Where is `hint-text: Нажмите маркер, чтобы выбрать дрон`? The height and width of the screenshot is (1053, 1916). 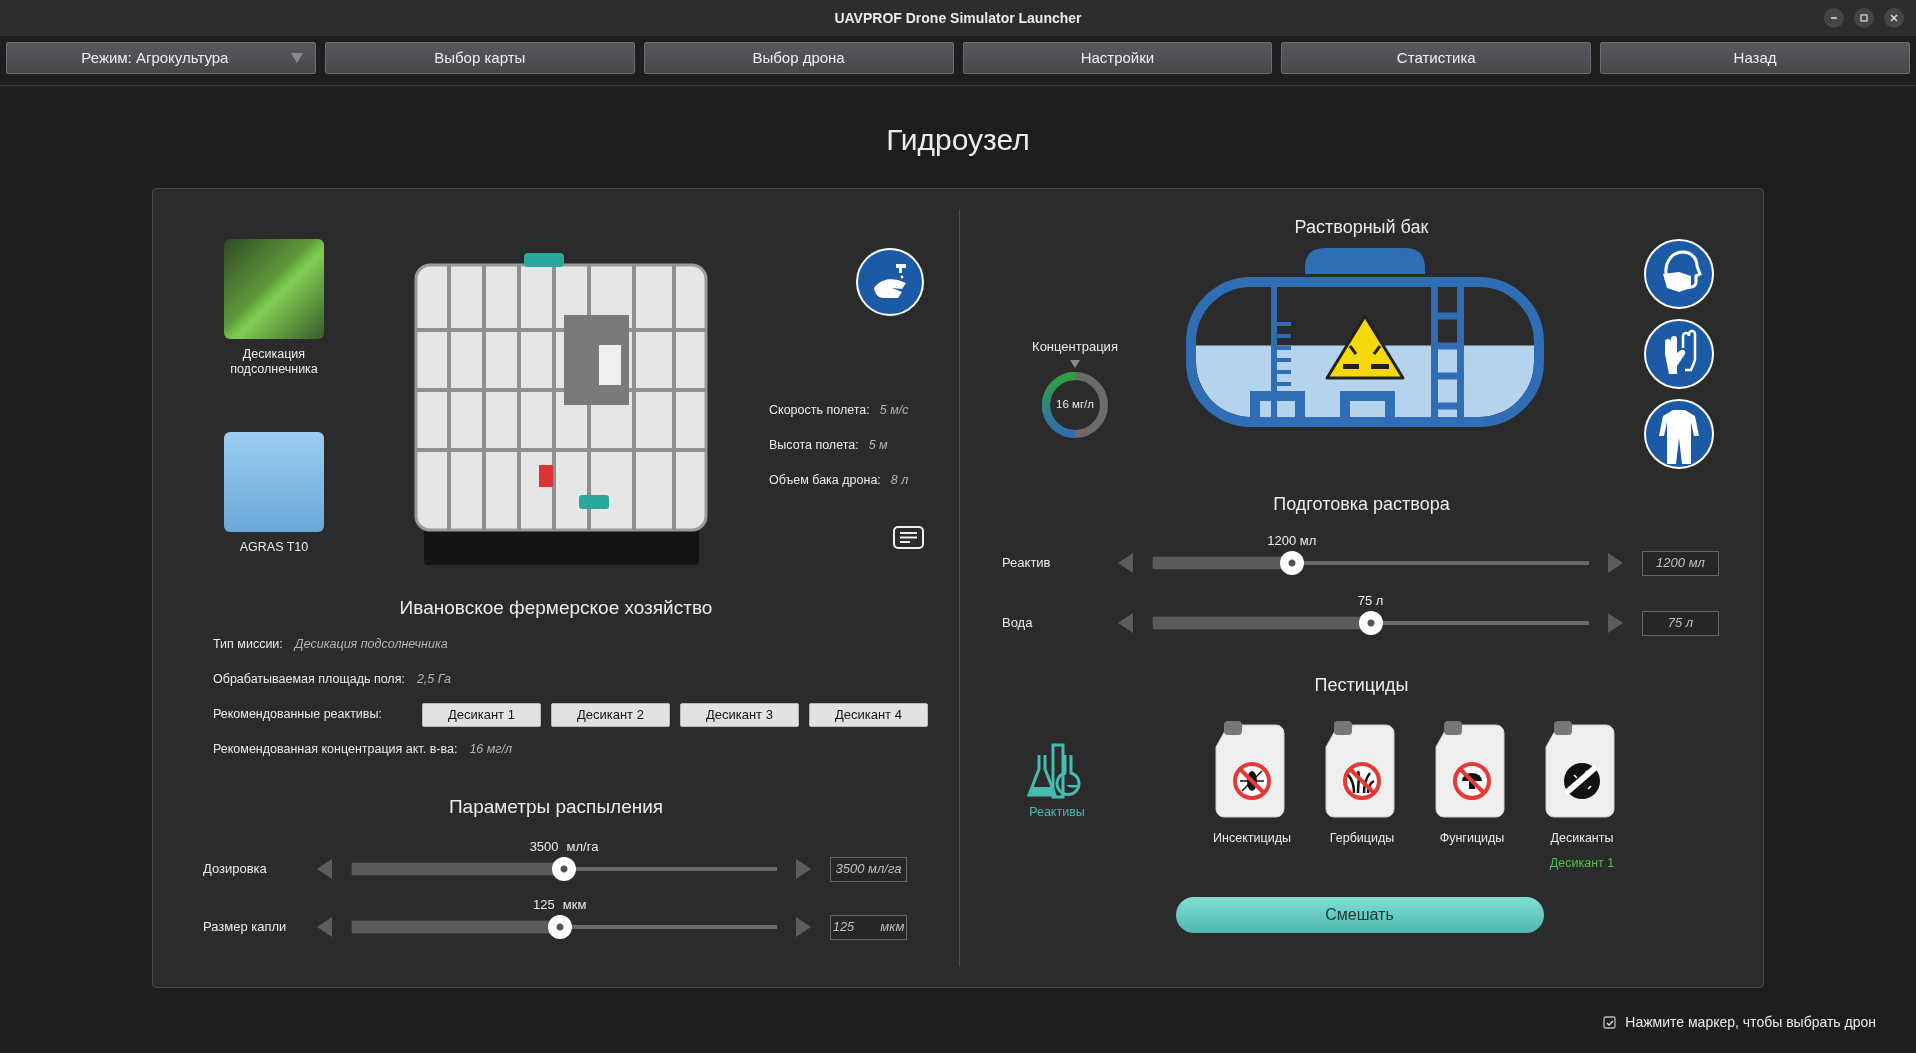 hint-text: Нажмите маркер, чтобы выбрать дрон is located at coordinates (1750, 1022).